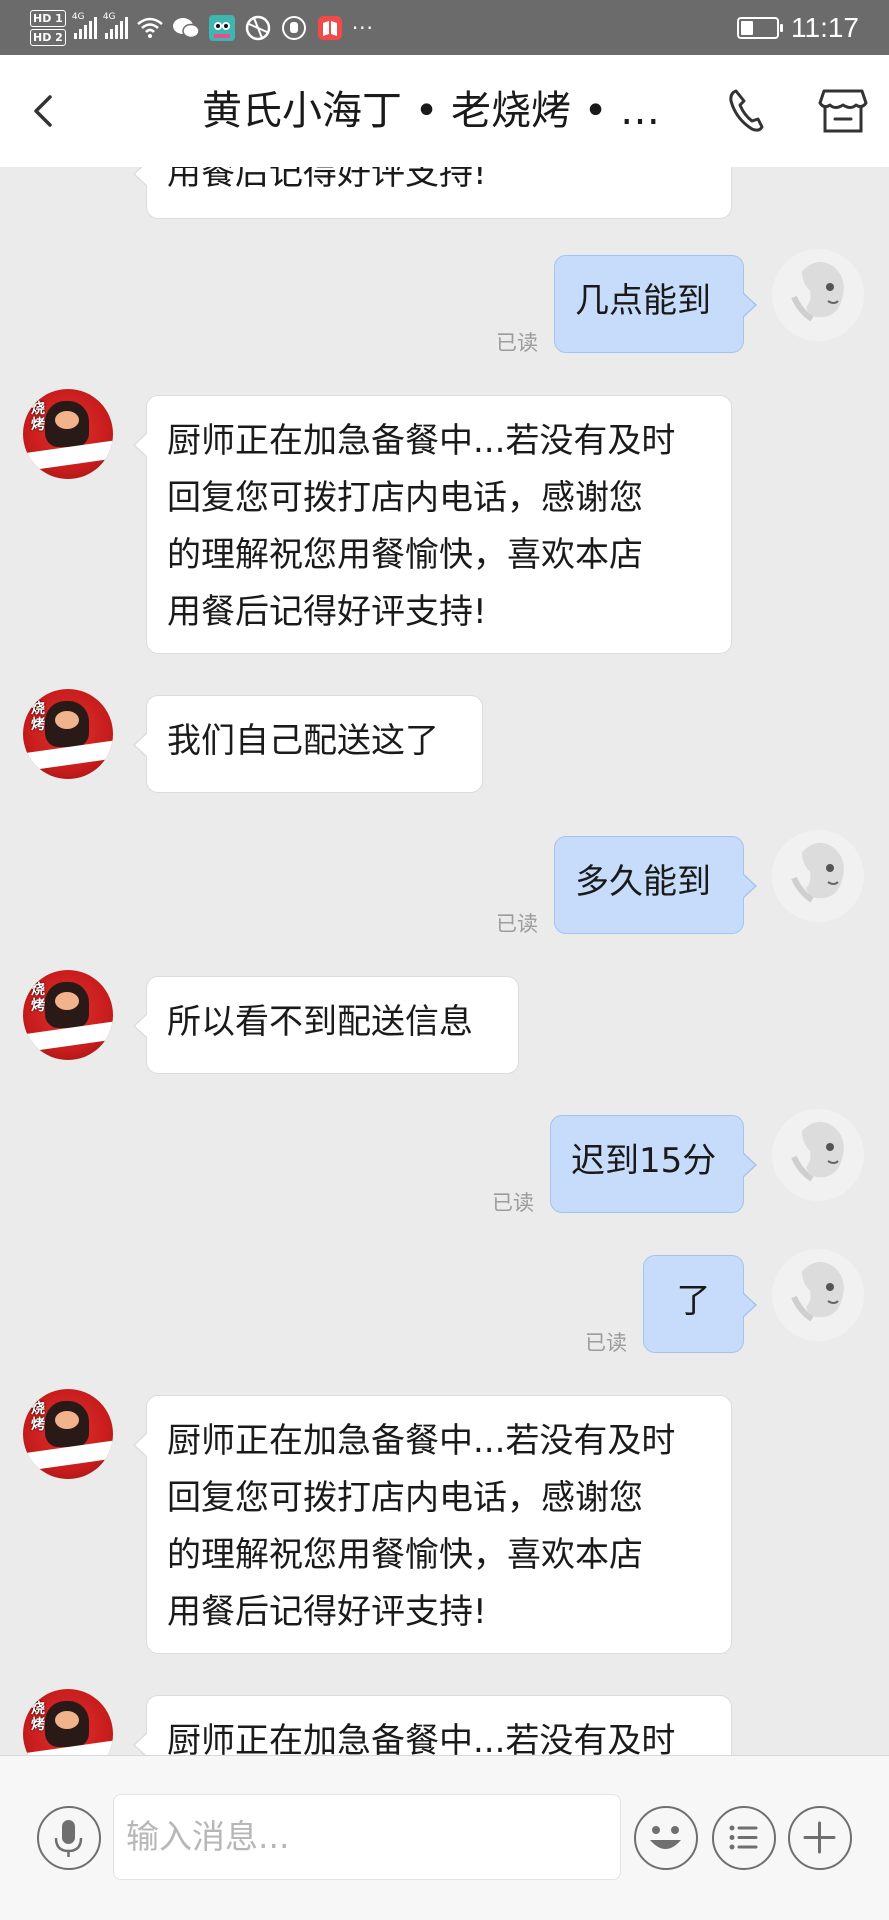 This screenshot has height=1920, width=889. What do you see at coordinates (115, 25) in the screenshot?
I see `signal-2-icon: 4G` at bounding box center [115, 25].